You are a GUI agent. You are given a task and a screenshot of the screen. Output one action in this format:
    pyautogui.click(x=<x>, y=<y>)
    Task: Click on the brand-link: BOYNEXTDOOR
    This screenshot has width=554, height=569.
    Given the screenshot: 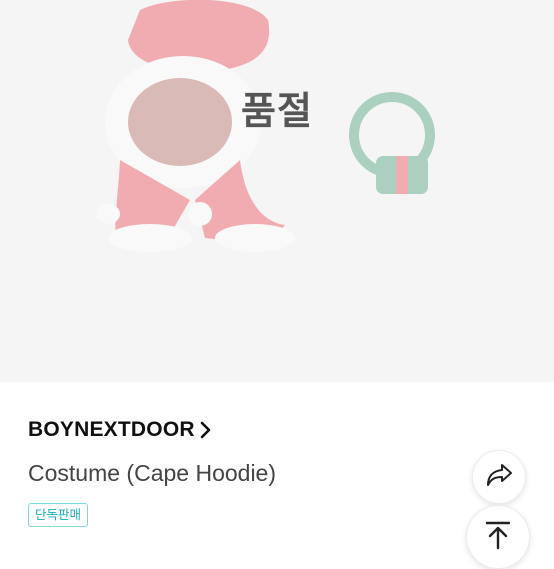 What is the action you would take?
    pyautogui.click(x=119, y=430)
    